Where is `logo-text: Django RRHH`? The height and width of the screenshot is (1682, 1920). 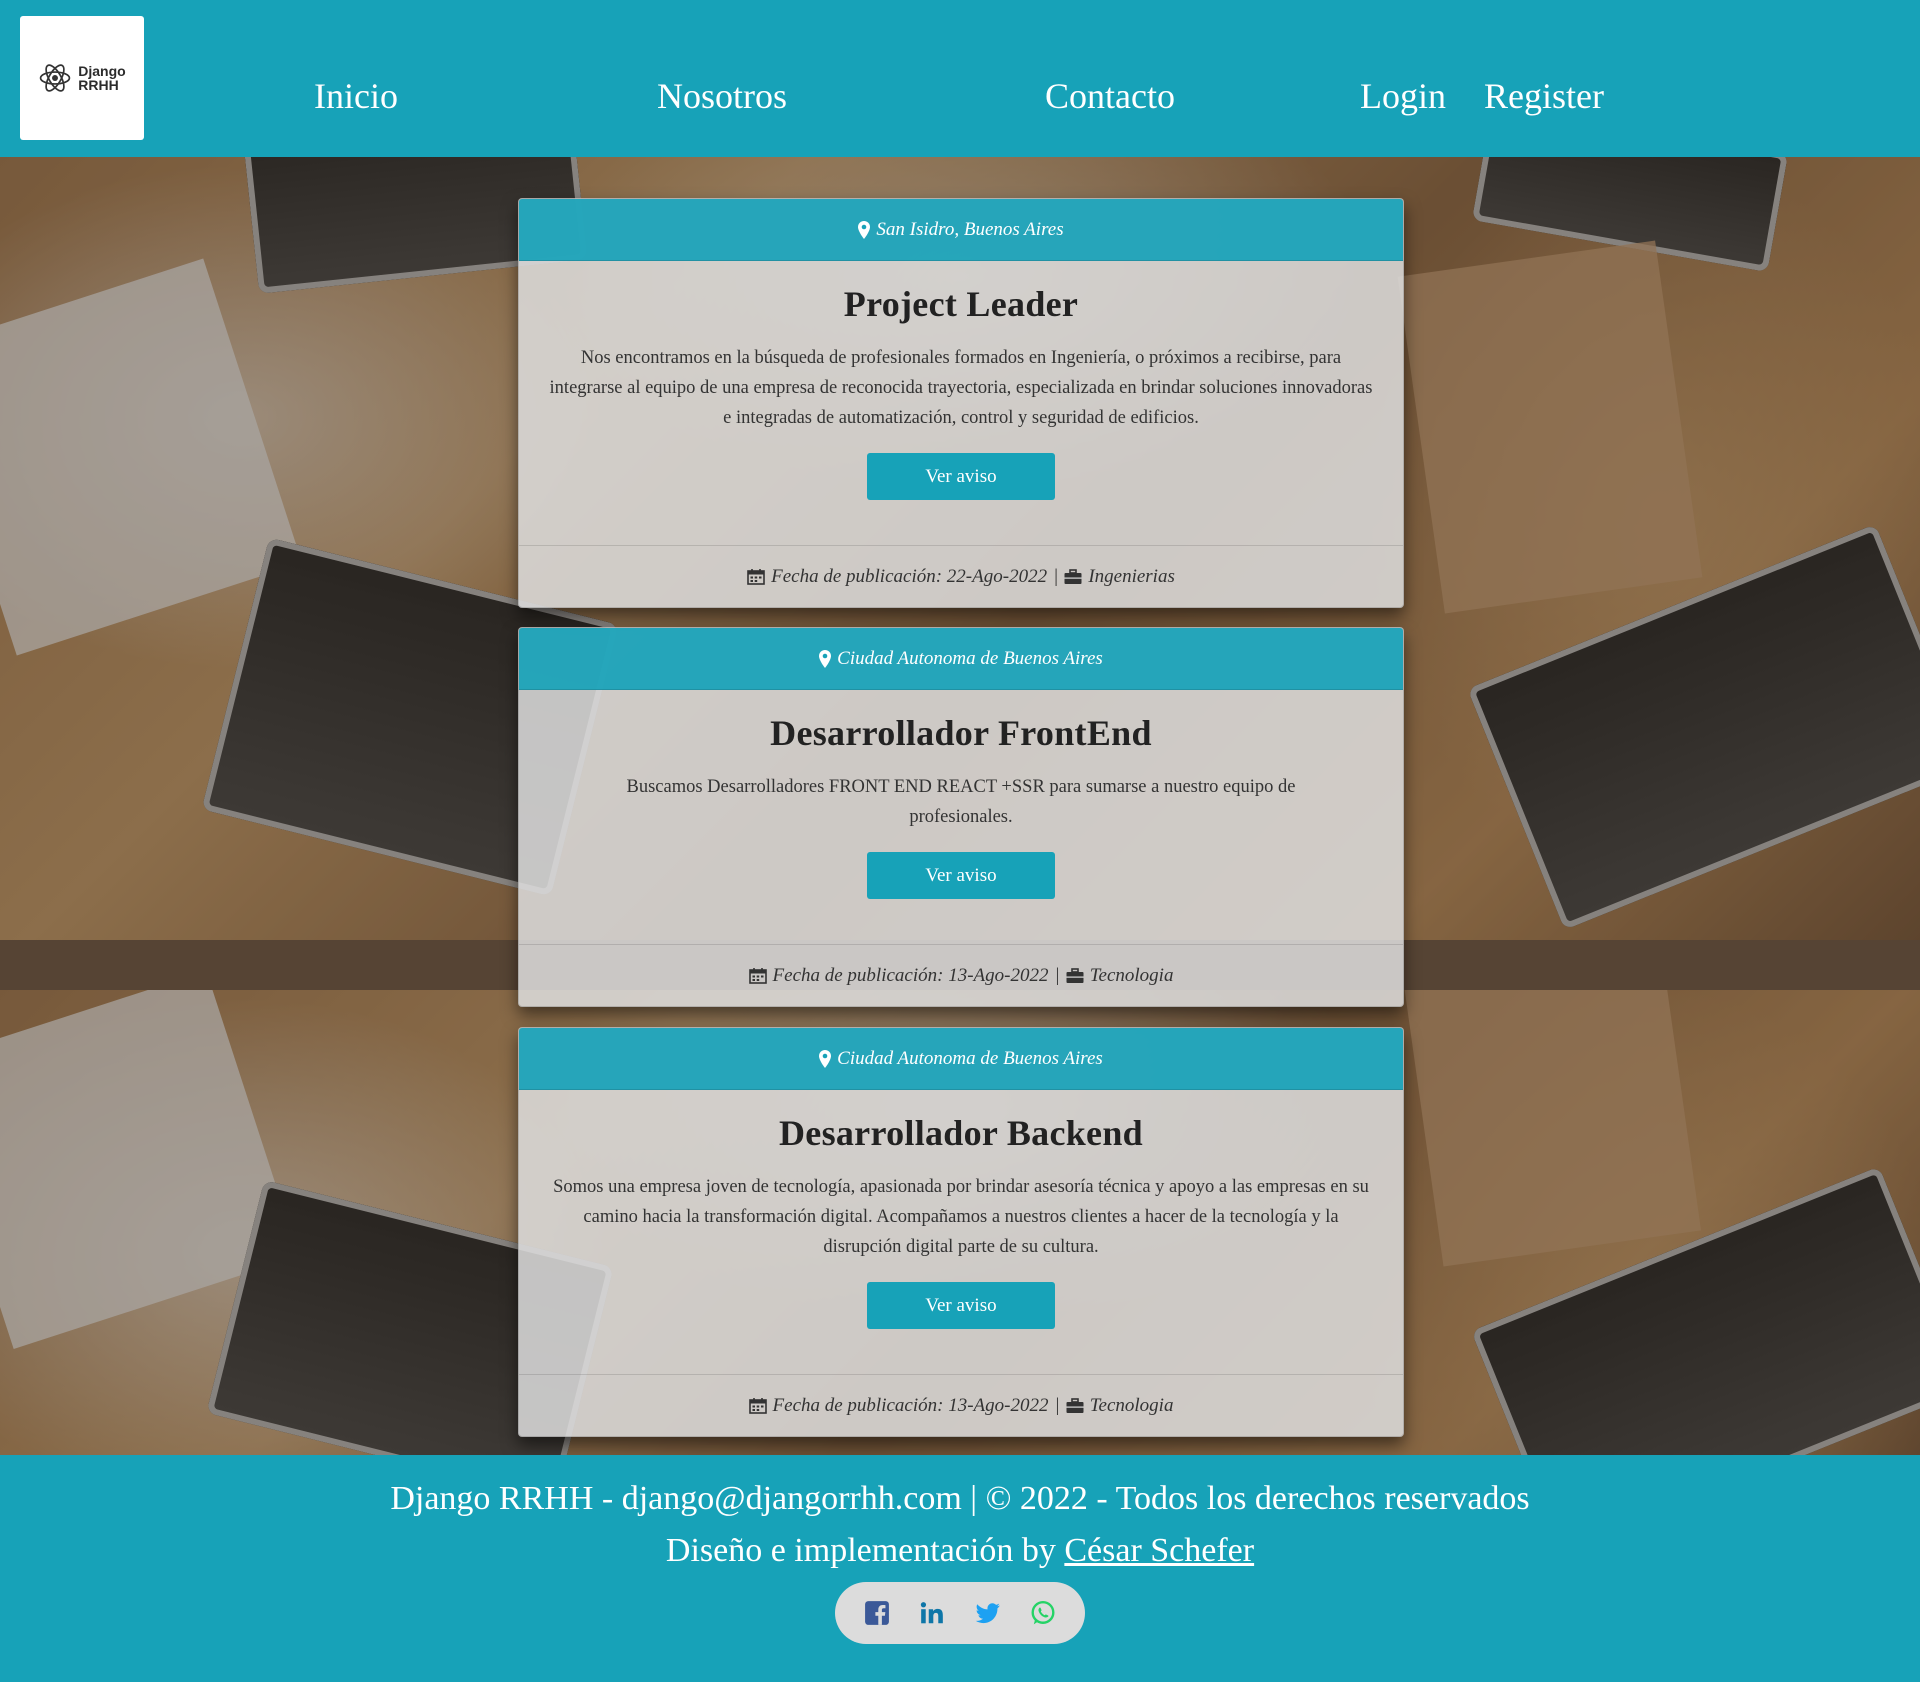 logo-text: Django RRHH is located at coordinates (101, 78).